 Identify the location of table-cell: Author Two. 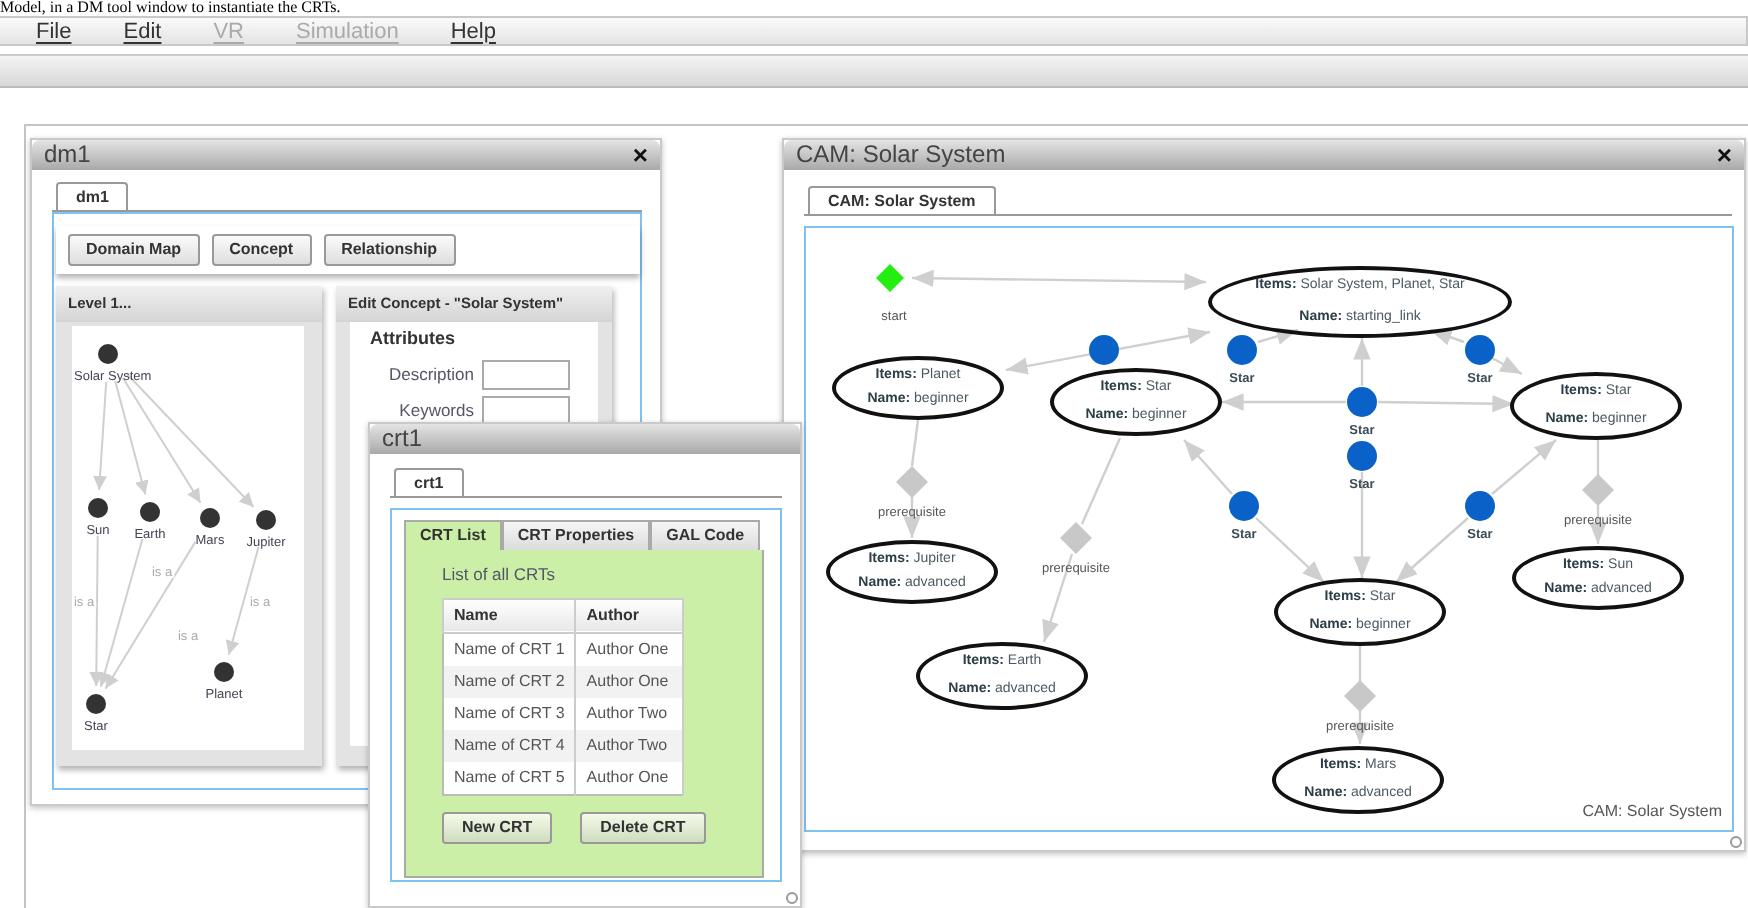
(629, 745).